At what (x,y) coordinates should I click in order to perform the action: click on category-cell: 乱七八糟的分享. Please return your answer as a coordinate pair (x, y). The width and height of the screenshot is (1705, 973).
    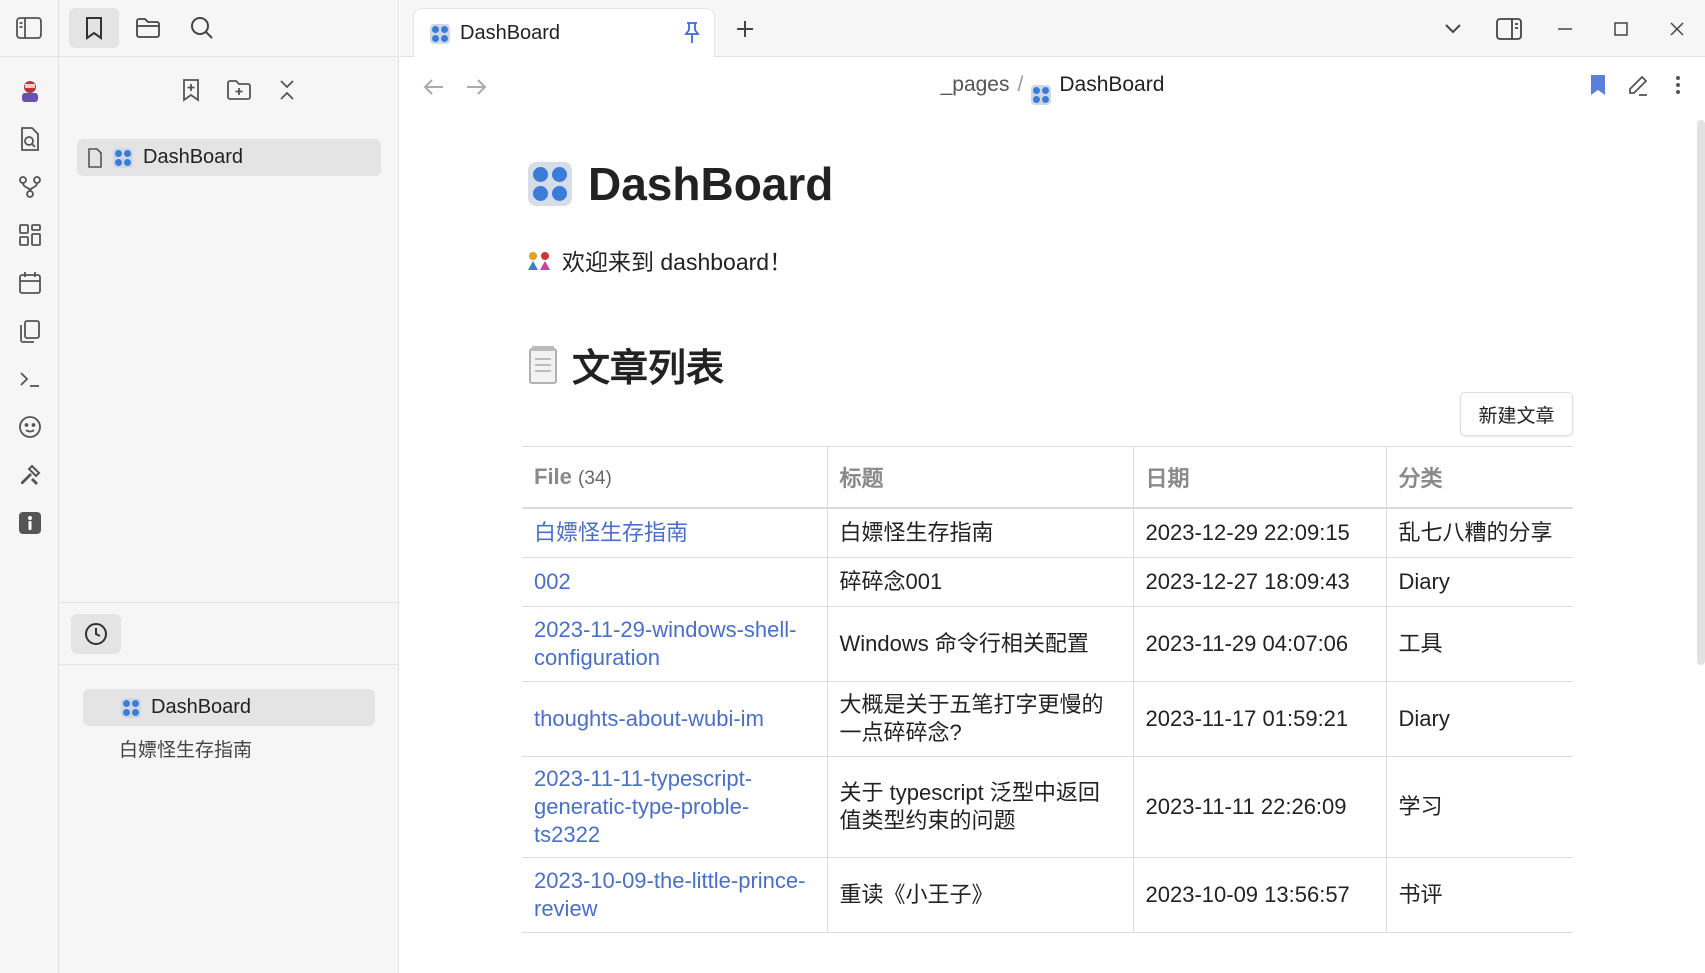
    Looking at the image, I should click on (1479, 533).